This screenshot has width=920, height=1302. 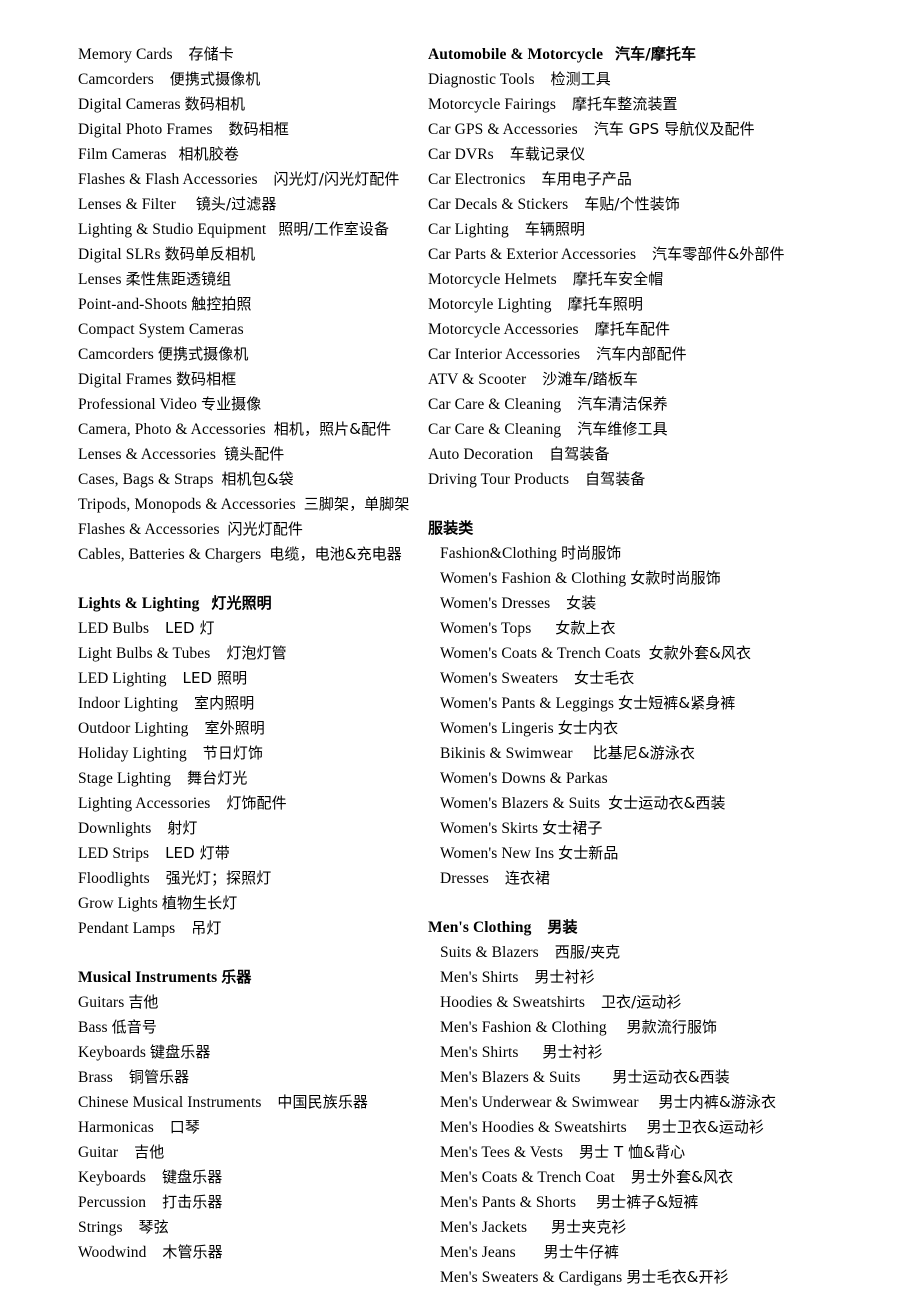 What do you see at coordinates (217, 778) in the screenshot?
I see `entry-chinese: 舞台灯光` at bounding box center [217, 778].